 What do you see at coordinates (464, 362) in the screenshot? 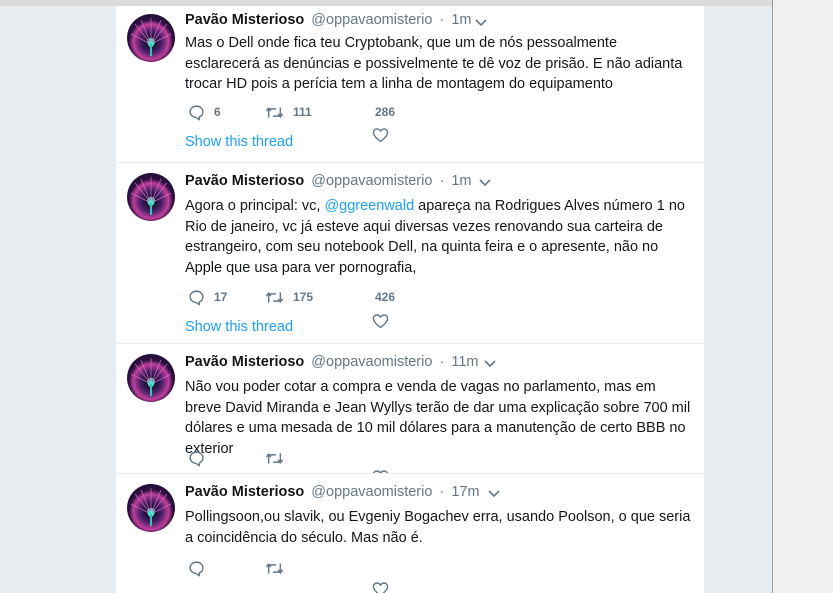
I see `timestamp: 11m` at bounding box center [464, 362].